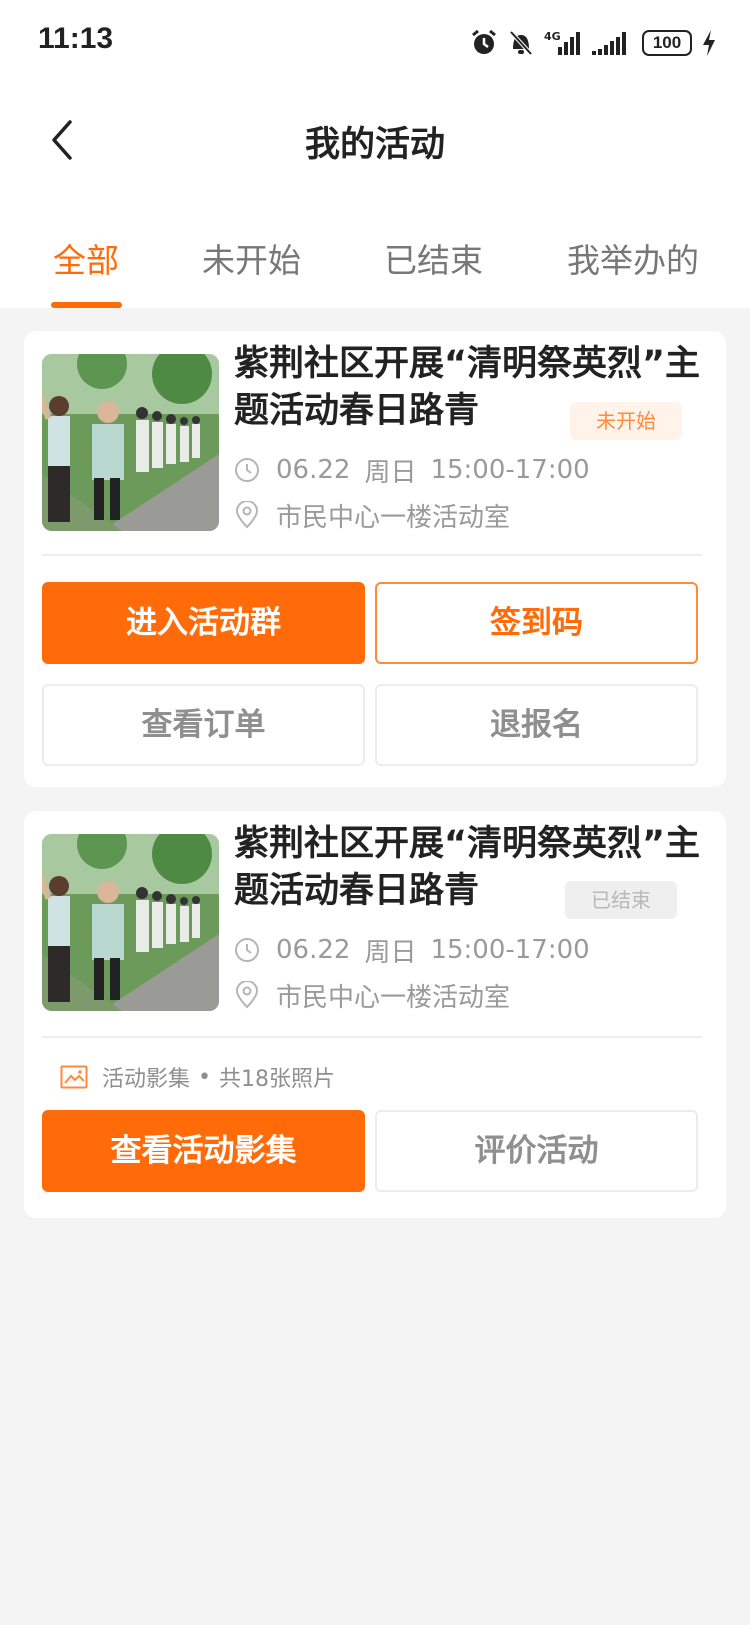 This screenshot has width=750, height=1625. I want to click on alarm-icon, so click(484, 41).